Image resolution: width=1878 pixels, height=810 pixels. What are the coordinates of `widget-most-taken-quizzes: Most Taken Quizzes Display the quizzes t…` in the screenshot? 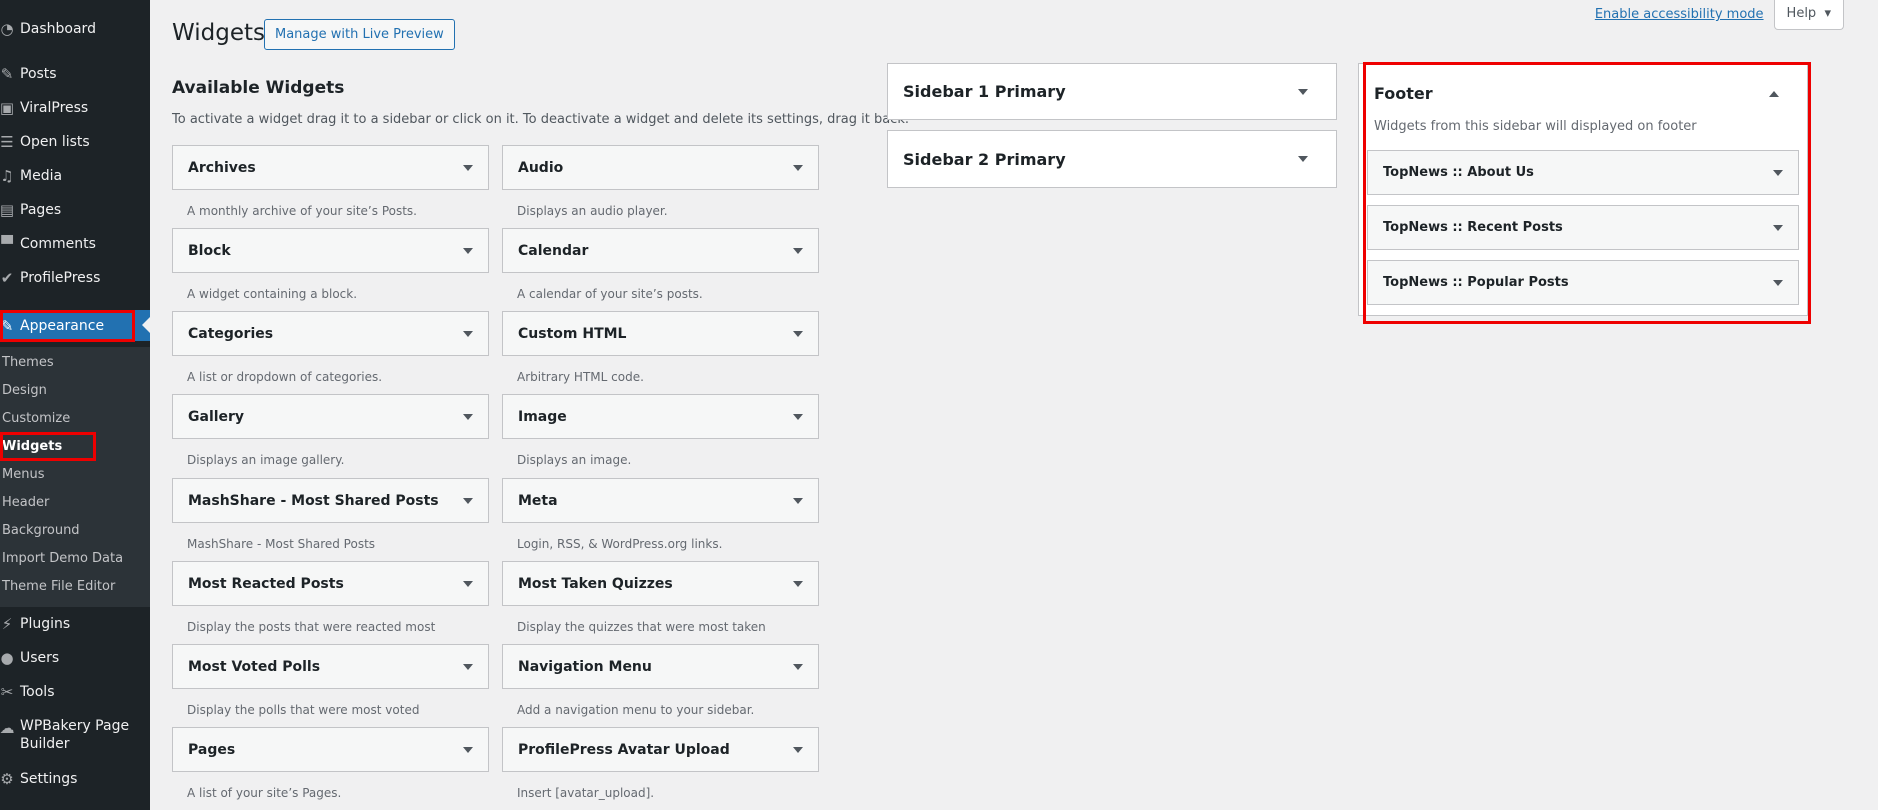 It's located at (660, 597).